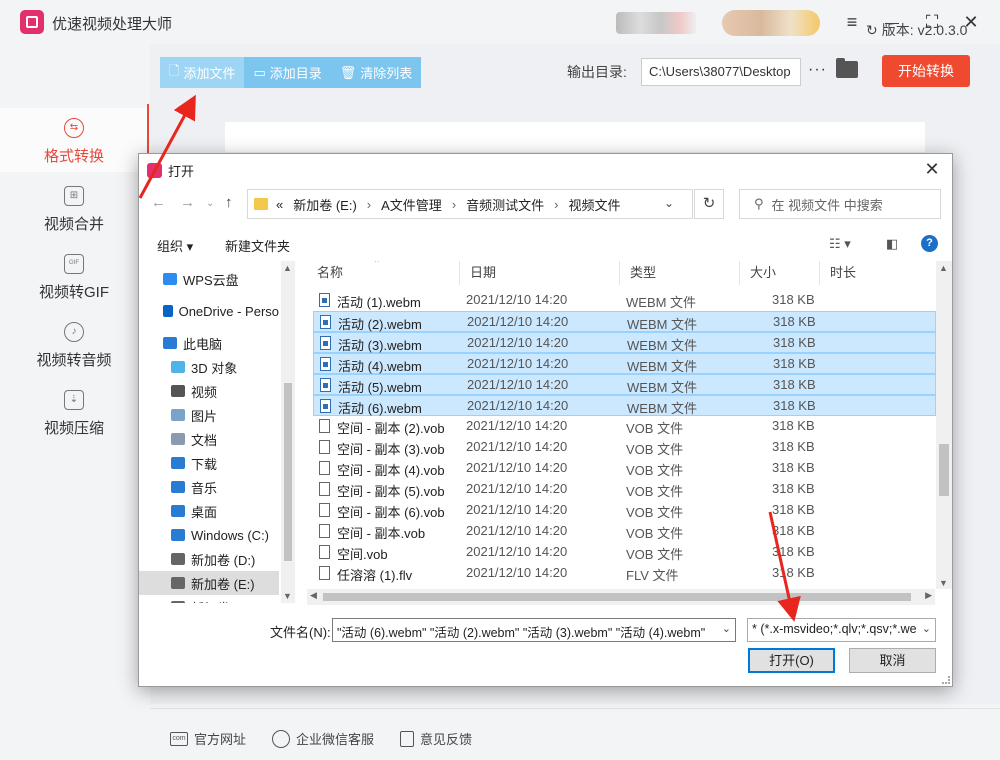  I want to click on nav-item: 文档, so click(209, 439).